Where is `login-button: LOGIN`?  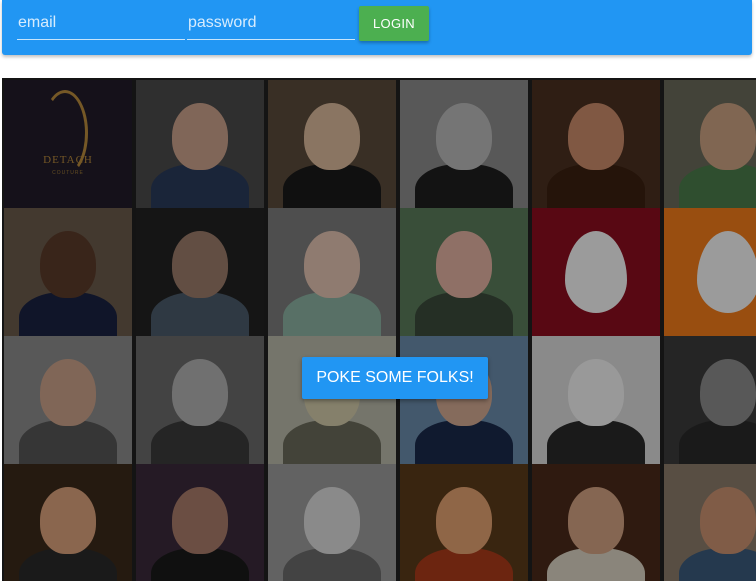 login-button: LOGIN is located at coordinates (394, 23).